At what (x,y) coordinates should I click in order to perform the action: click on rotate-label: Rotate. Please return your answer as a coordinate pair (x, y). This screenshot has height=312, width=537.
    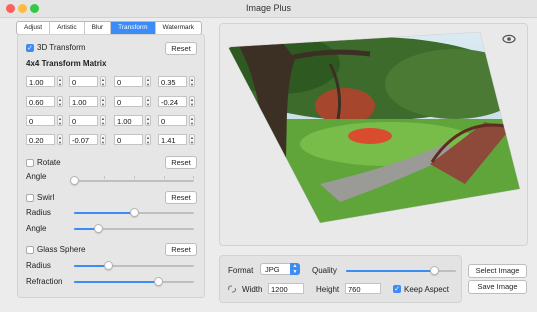
    Looking at the image, I should click on (49, 162).